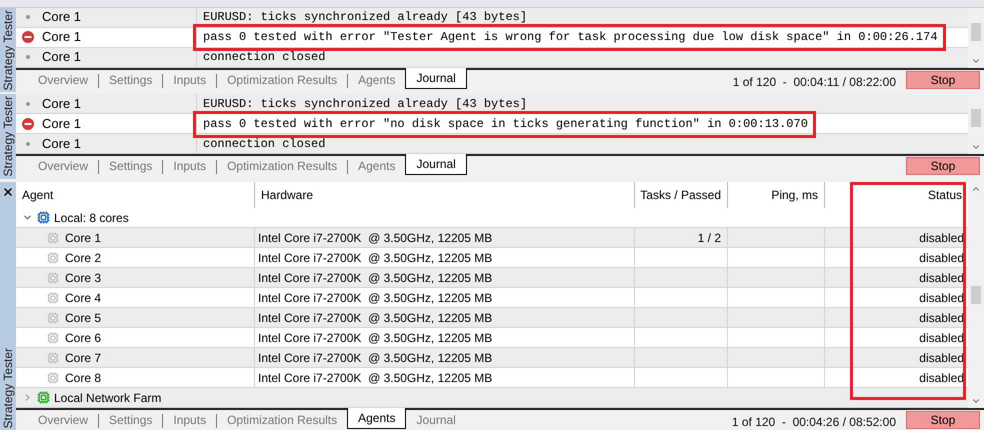 Image resolution: width=984 pixels, height=430 pixels. I want to click on close-icon, so click(8, 192).